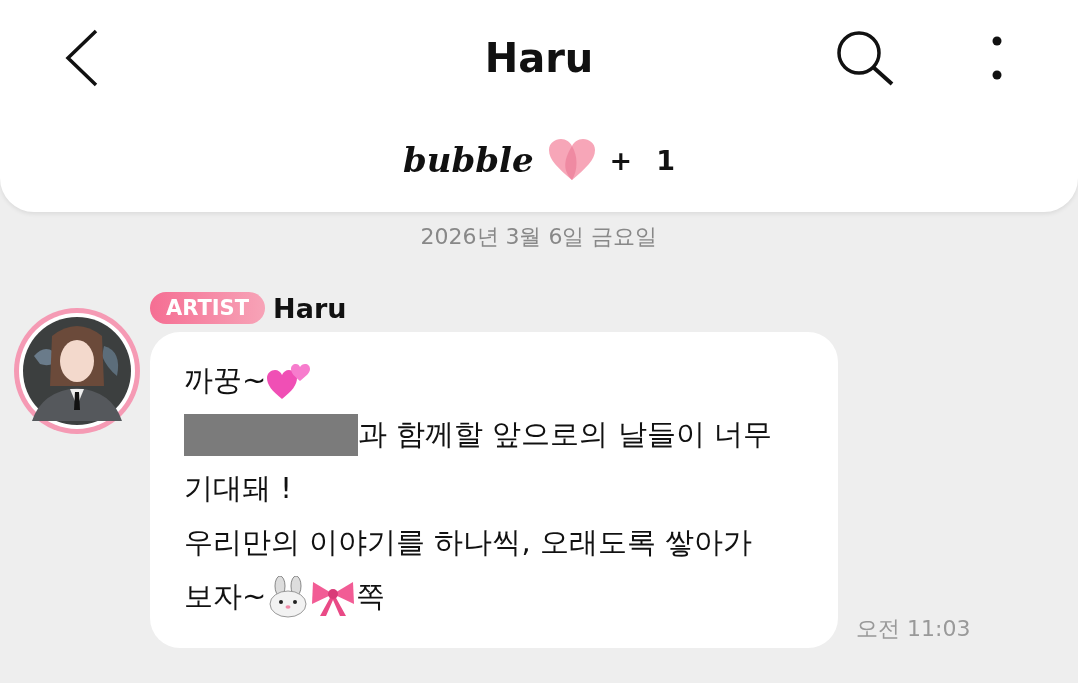 This screenshot has width=1078, height=683. Describe the element at coordinates (289, 381) in the screenshot. I see `hearts-icon` at that location.